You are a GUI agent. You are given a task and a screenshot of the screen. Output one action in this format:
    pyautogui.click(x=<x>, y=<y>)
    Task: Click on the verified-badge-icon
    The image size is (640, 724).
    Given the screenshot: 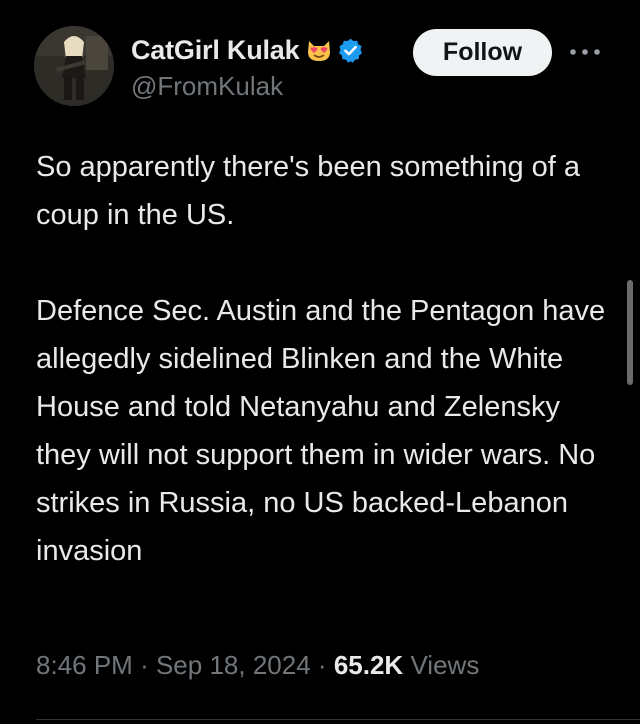 What is the action you would take?
    pyautogui.click(x=350, y=50)
    